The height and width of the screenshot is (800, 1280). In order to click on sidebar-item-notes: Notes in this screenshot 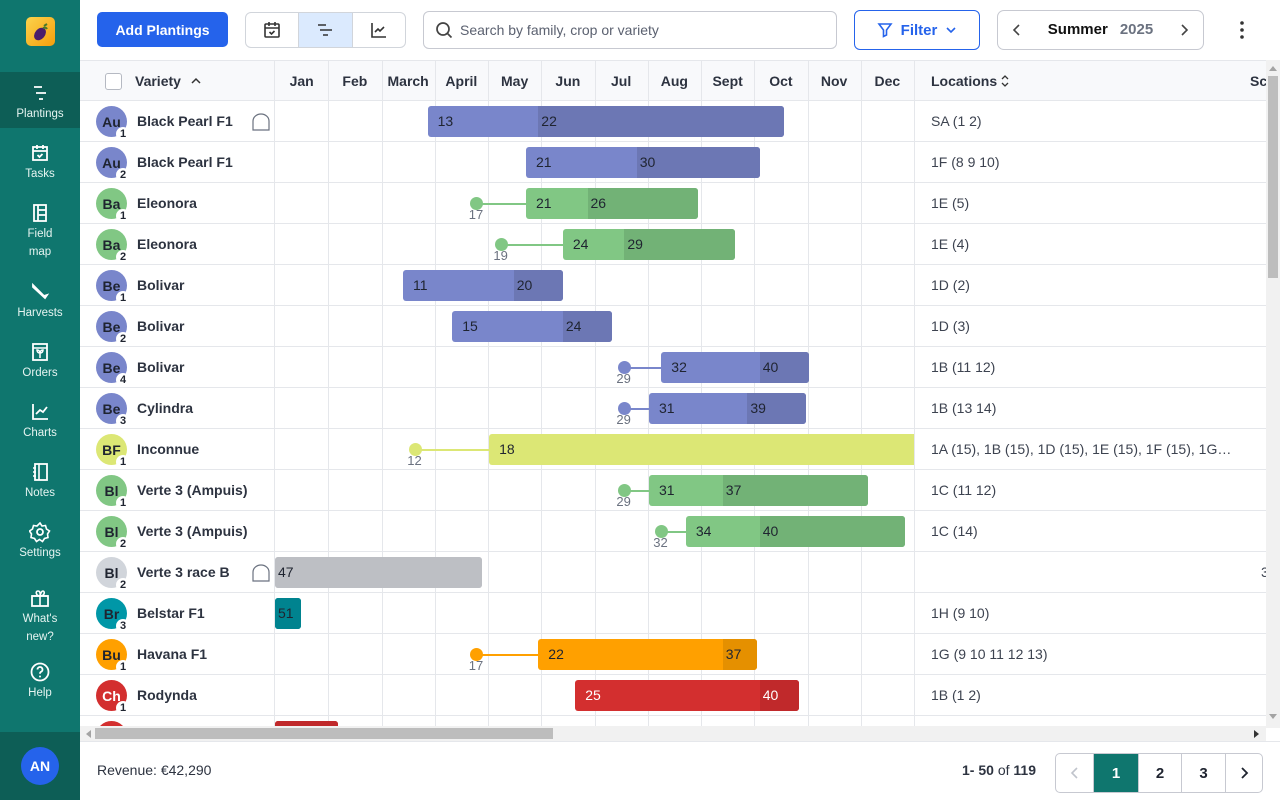, I will do `click(40, 482)`.